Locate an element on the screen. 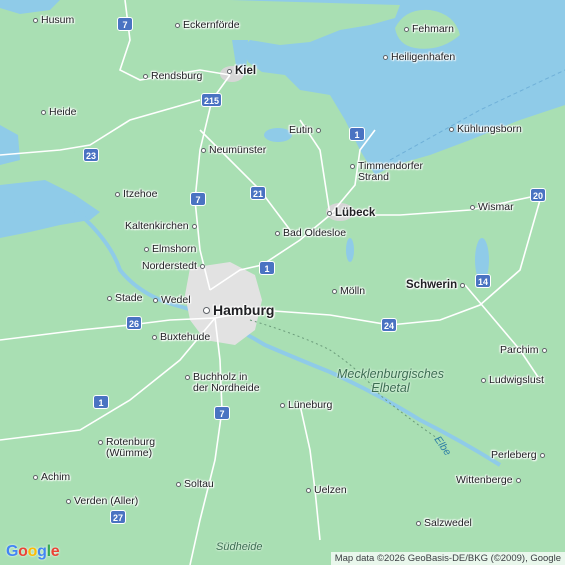 This screenshot has height=565, width=565. place-lueneburg: Lüneburg is located at coordinates (304, 405).